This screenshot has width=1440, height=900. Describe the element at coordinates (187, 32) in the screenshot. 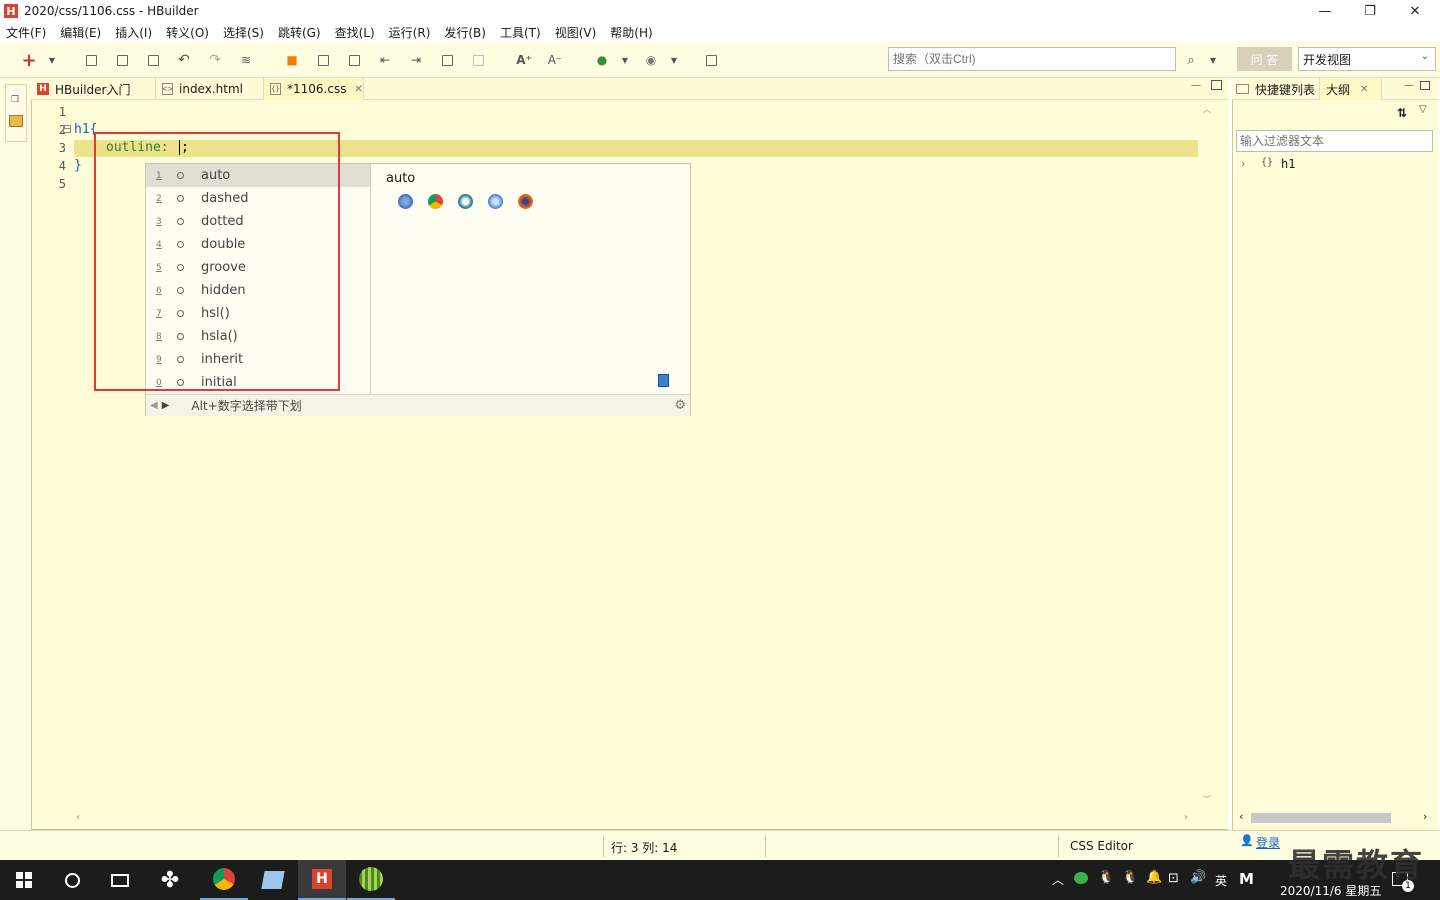

I see `menu-escape: 转义(O)` at that location.